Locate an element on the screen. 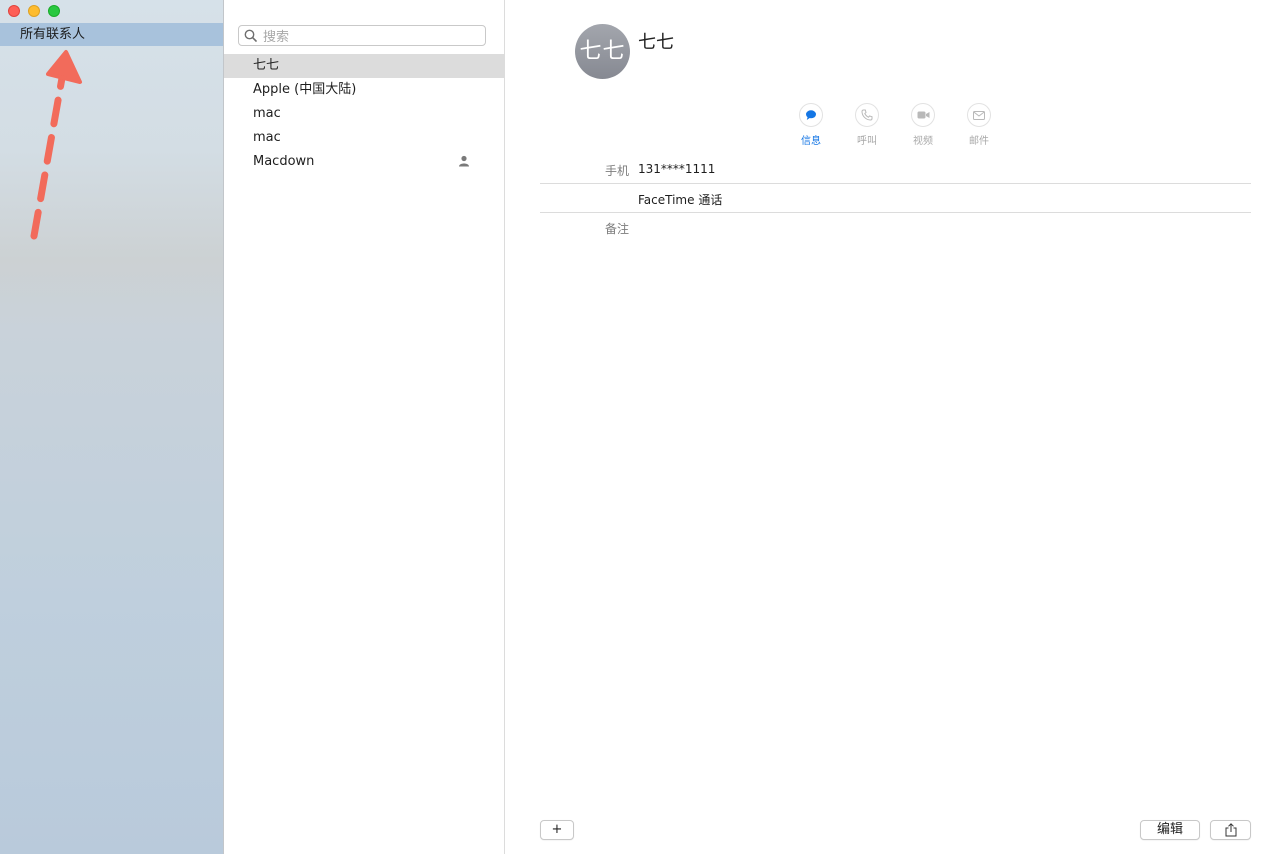 The width and height of the screenshot is (1286, 854). phone-icon is located at coordinates (867, 115).